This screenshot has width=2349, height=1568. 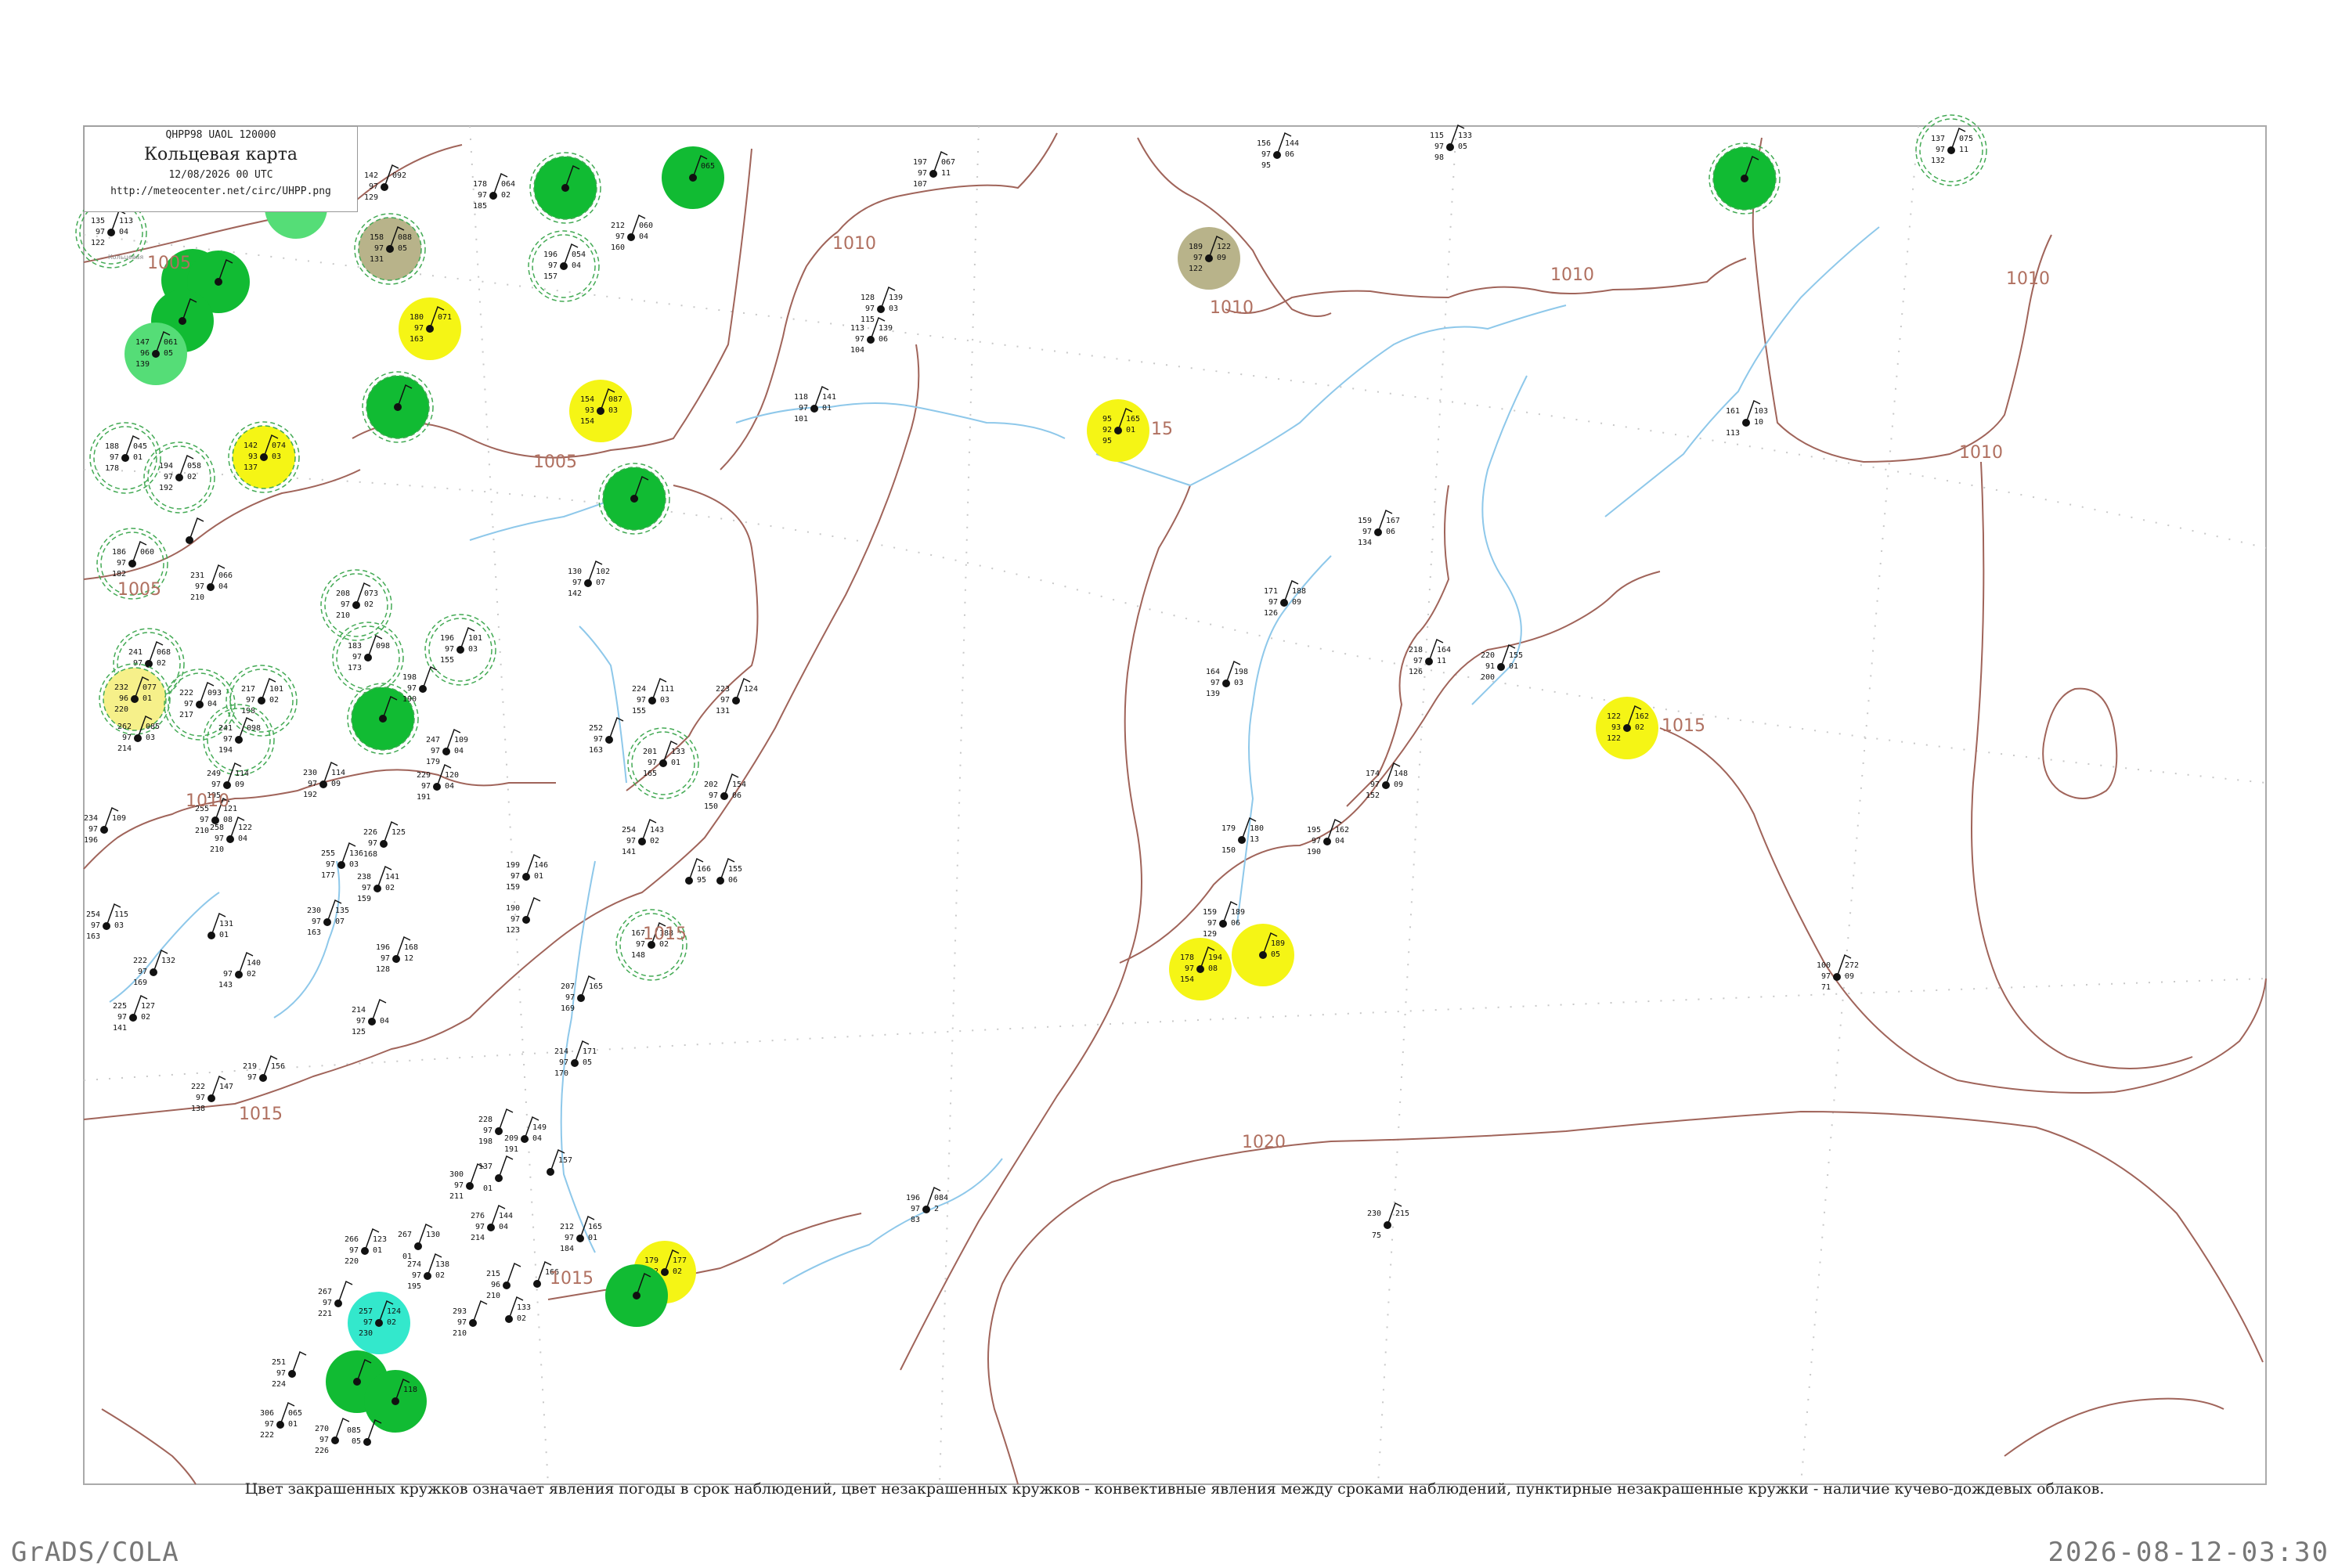 What do you see at coordinates (145, 353) in the screenshot?
I see `station-value: 96` at bounding box center [145, 353].